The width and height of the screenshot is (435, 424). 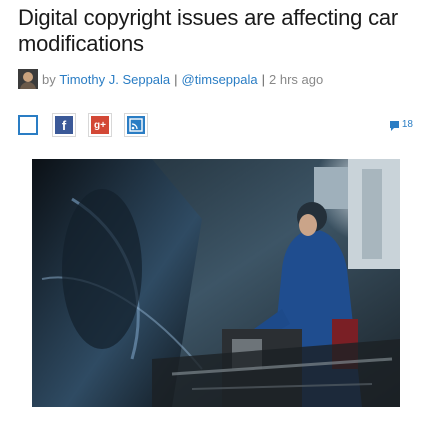 What do you see at coordinates (220, 79) in the screenshot?
I see `author-handle-link: @timseppala` at bounding box center [220, 79].